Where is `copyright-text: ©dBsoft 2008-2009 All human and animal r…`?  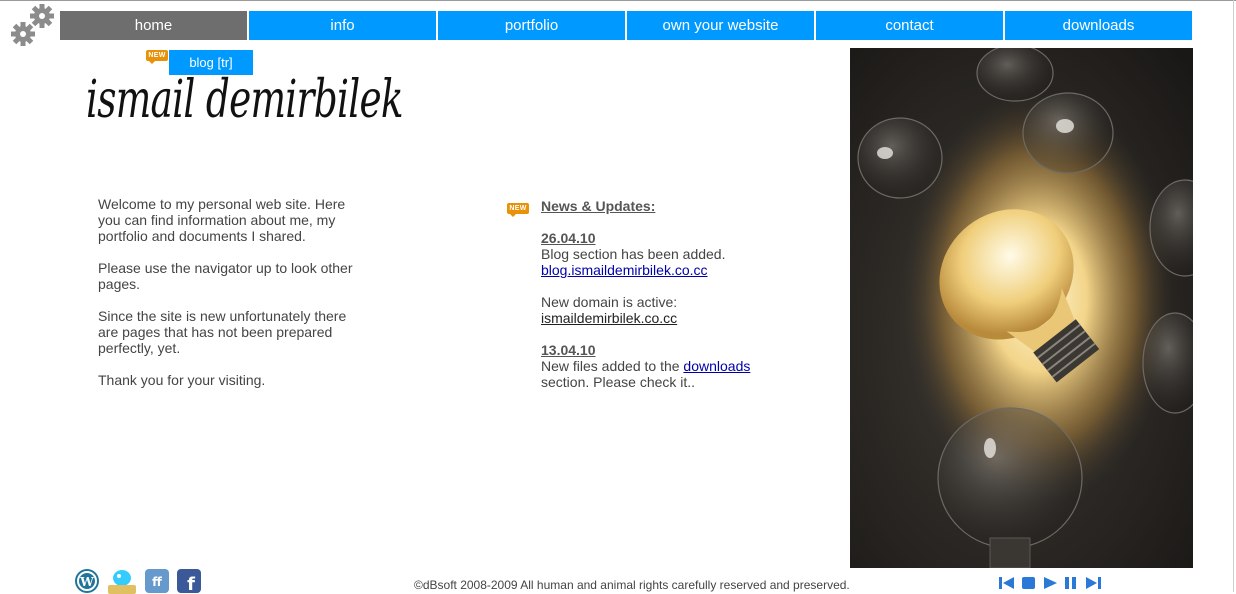
copyright-text: ©dBsoft 2008-2009 All human and animal r… is located at coordinates (632, 585).